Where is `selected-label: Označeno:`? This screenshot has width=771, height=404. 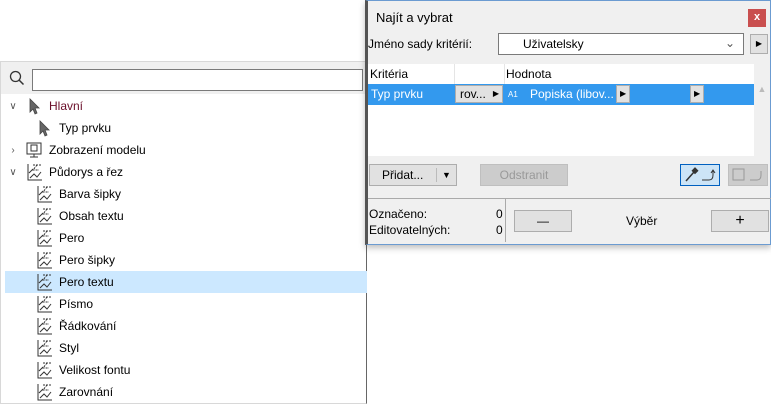 selected-label: Označeno: is located at coordinates (398, 214).